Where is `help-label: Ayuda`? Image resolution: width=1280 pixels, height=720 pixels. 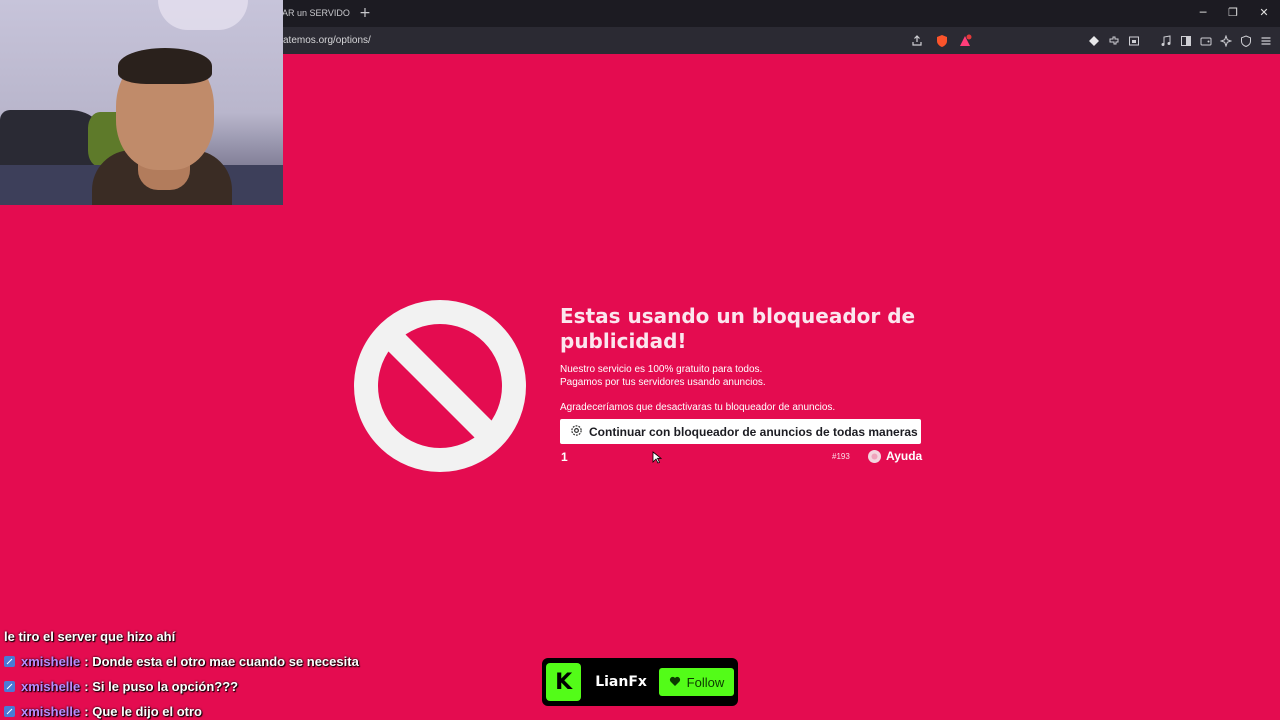 help-label: Ayuda is located at coordinates (904, 456).